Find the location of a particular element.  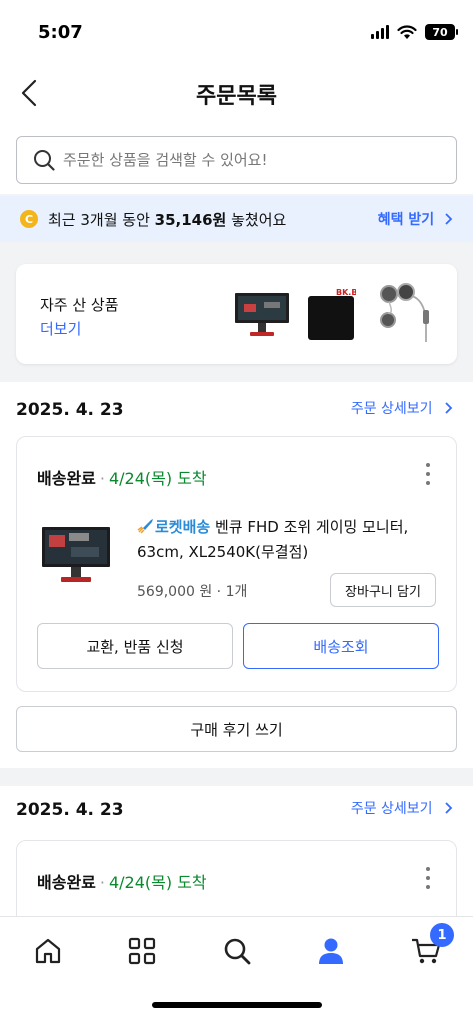

nav-search is located at coordinates (237, 951).